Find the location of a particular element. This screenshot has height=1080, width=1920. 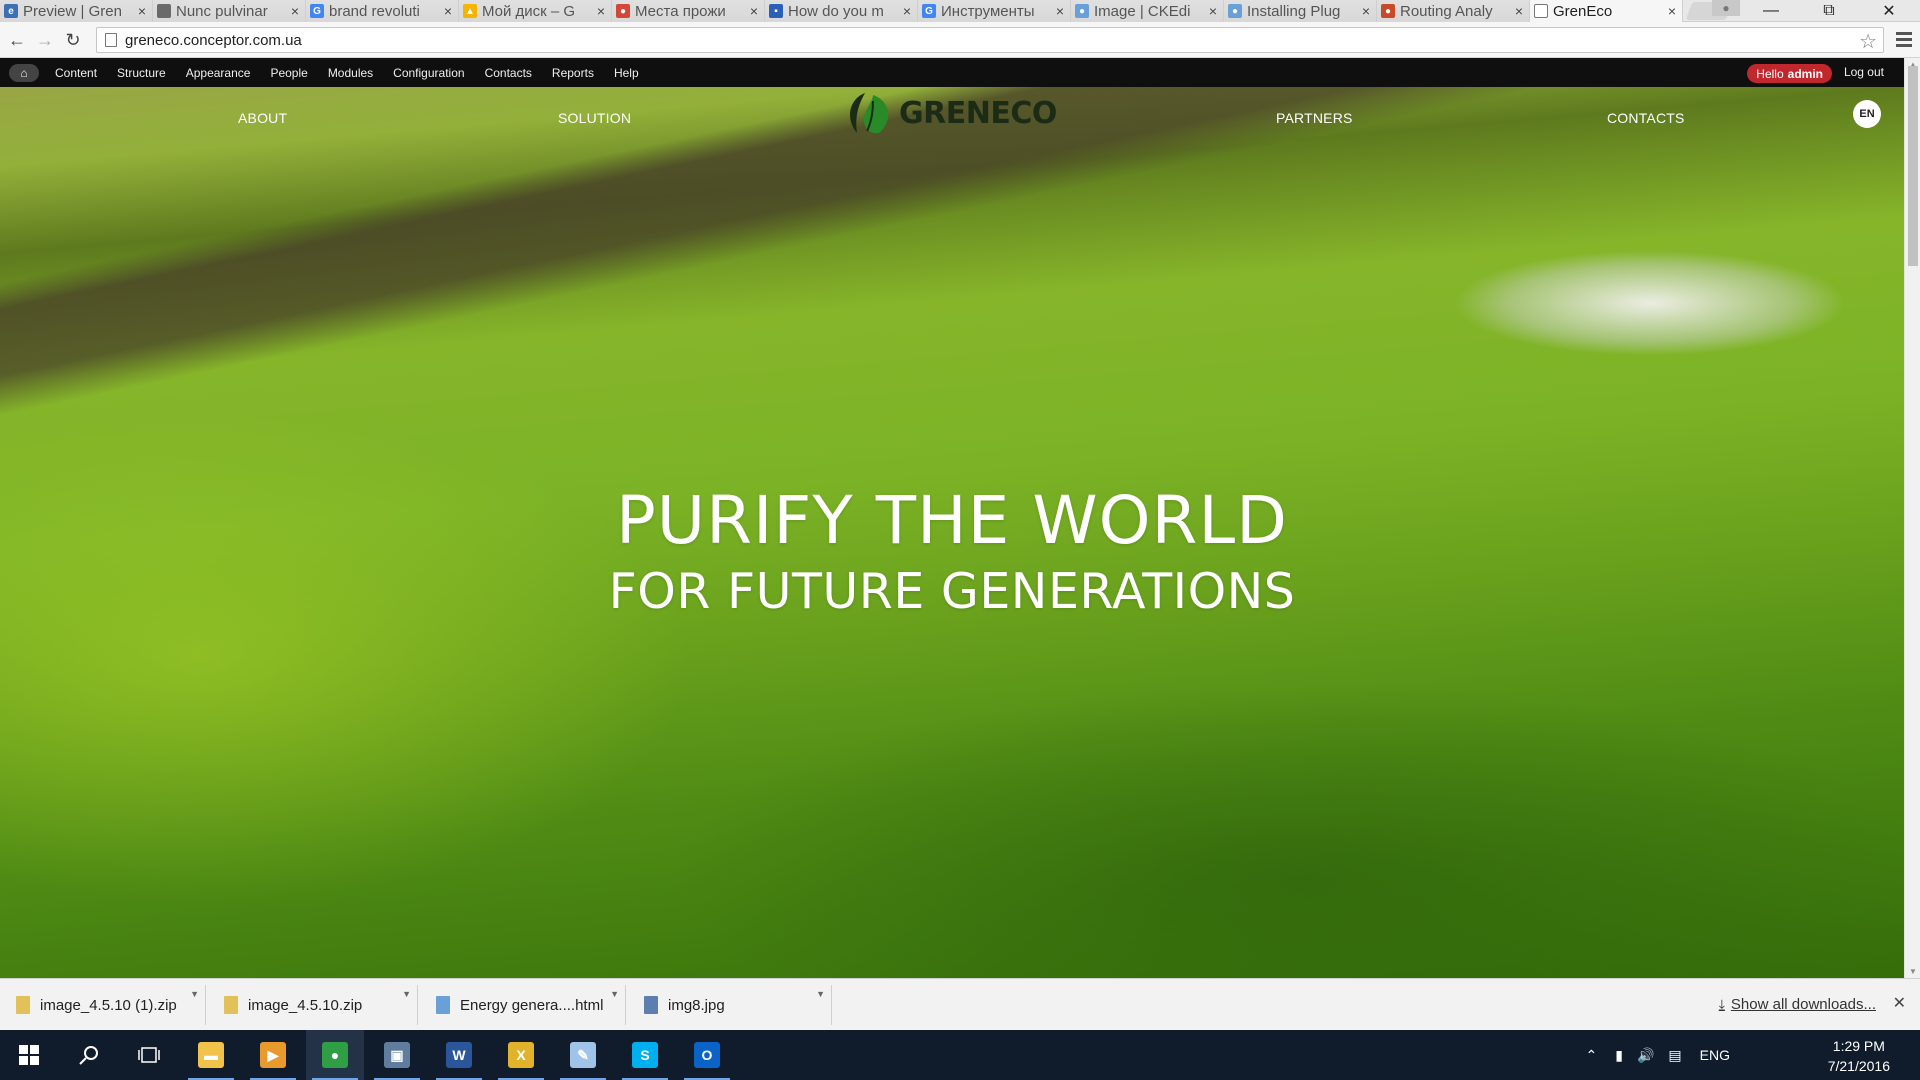

scroll-down-icon: ▼ is located at coordinates (1913, 971).